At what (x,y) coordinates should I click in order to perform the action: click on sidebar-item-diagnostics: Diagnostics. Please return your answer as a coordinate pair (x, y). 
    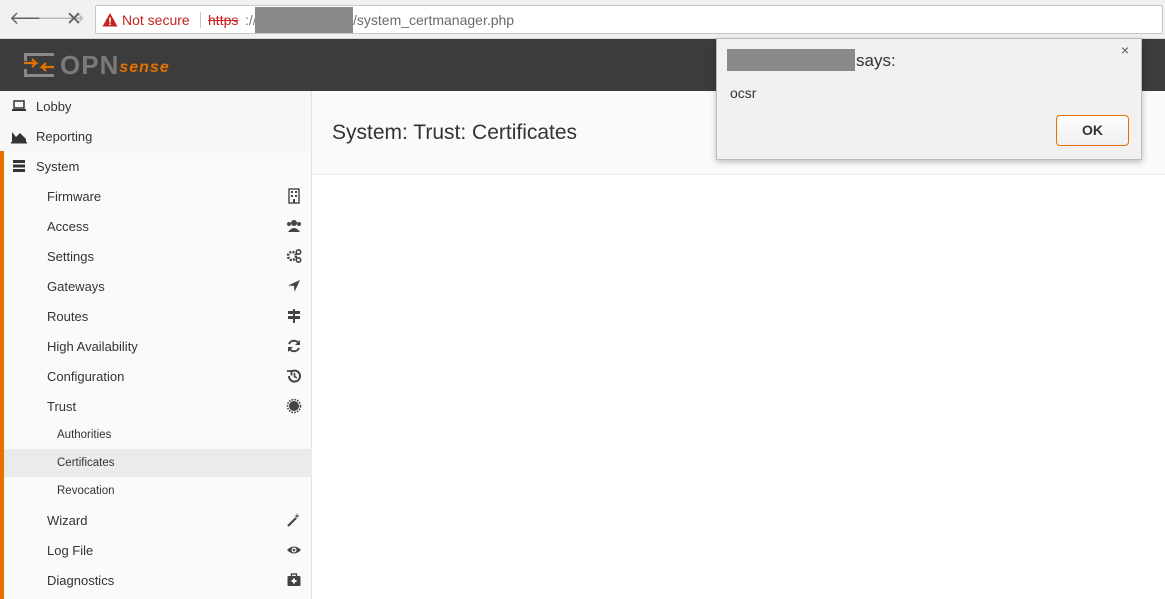
    Looking at the image, I should click on (159, 580).